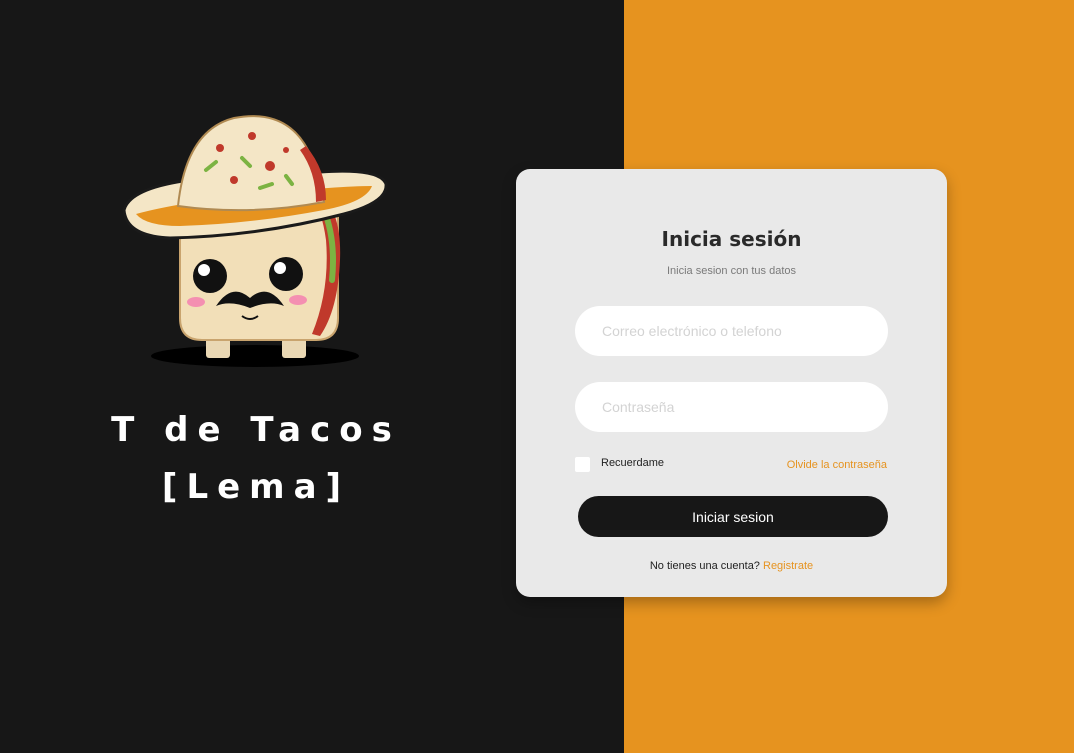 Image resolution: width=1074 pixels, height=753 pixels. Describe the element at coordinates (788, 566) in the screenshot. I see `signup-link: Registrate` at that location.